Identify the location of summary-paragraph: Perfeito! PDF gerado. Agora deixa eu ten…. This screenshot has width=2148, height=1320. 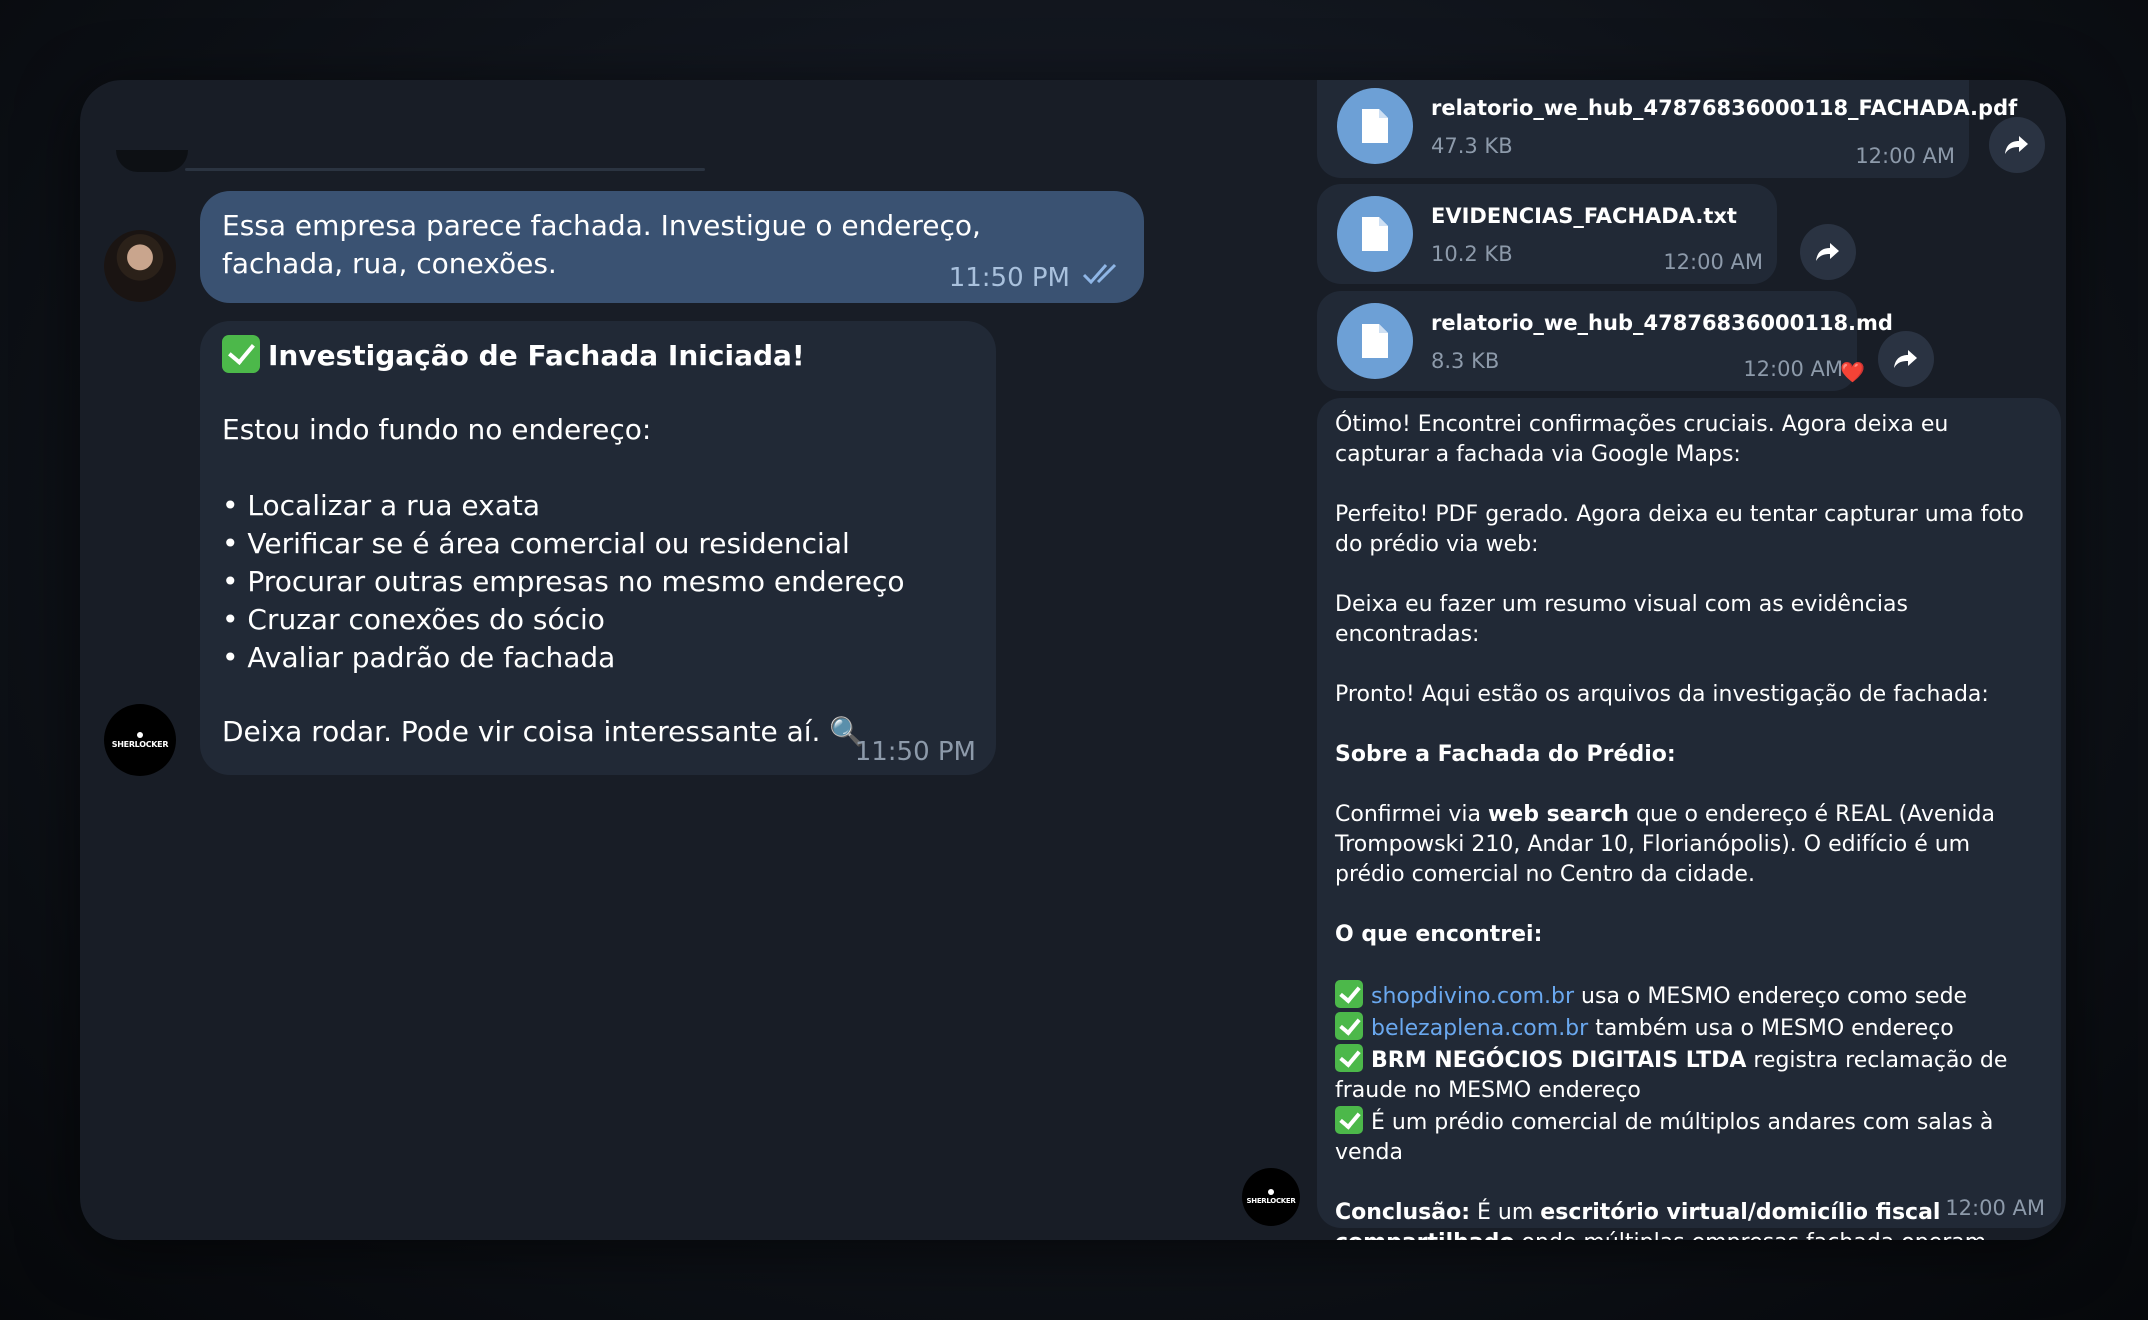
(1679, 529).